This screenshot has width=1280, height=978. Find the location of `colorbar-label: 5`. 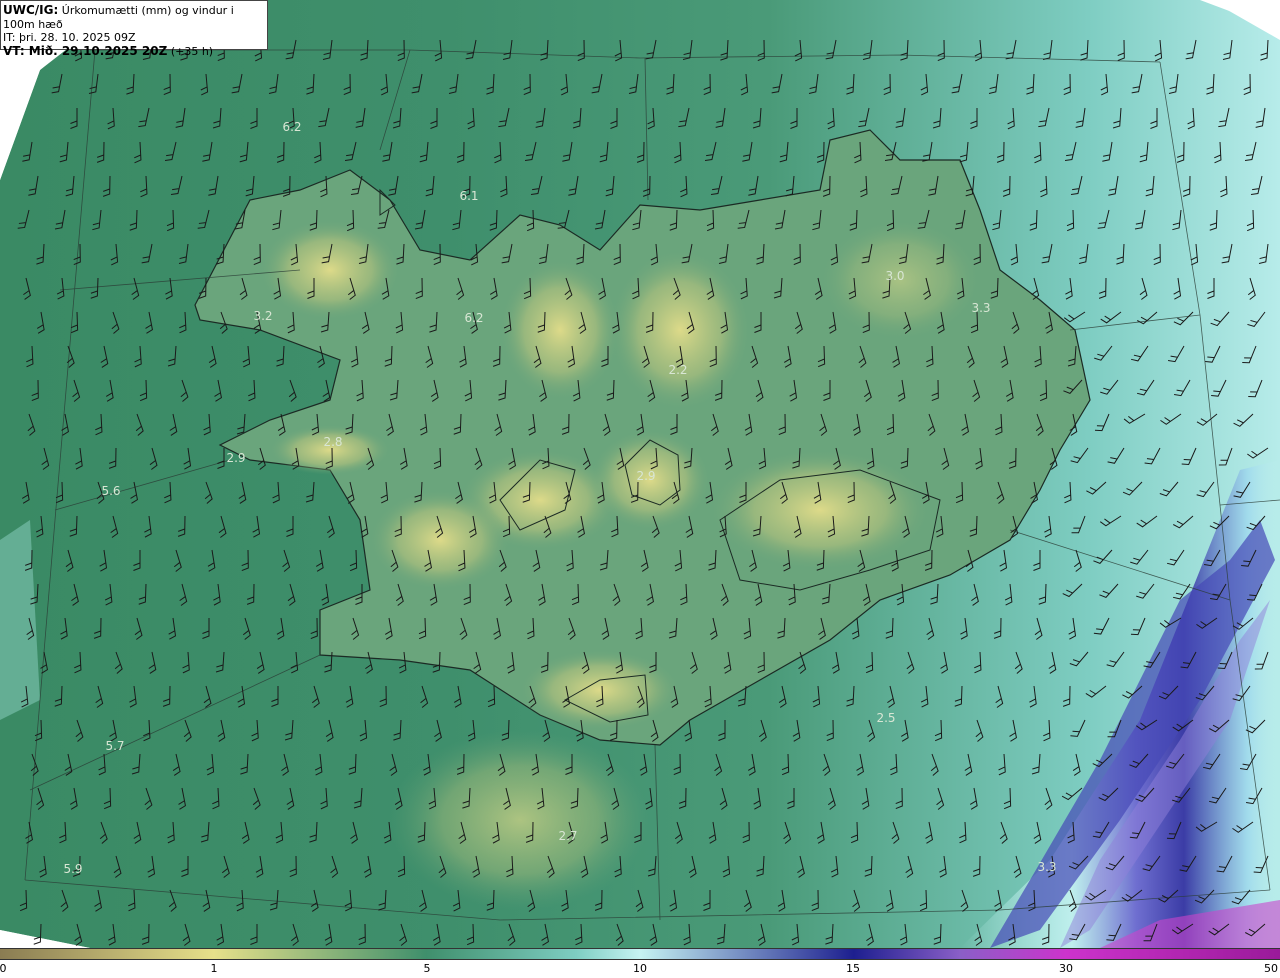

colorbar-label: 5 is located at coordinates (427, 968).